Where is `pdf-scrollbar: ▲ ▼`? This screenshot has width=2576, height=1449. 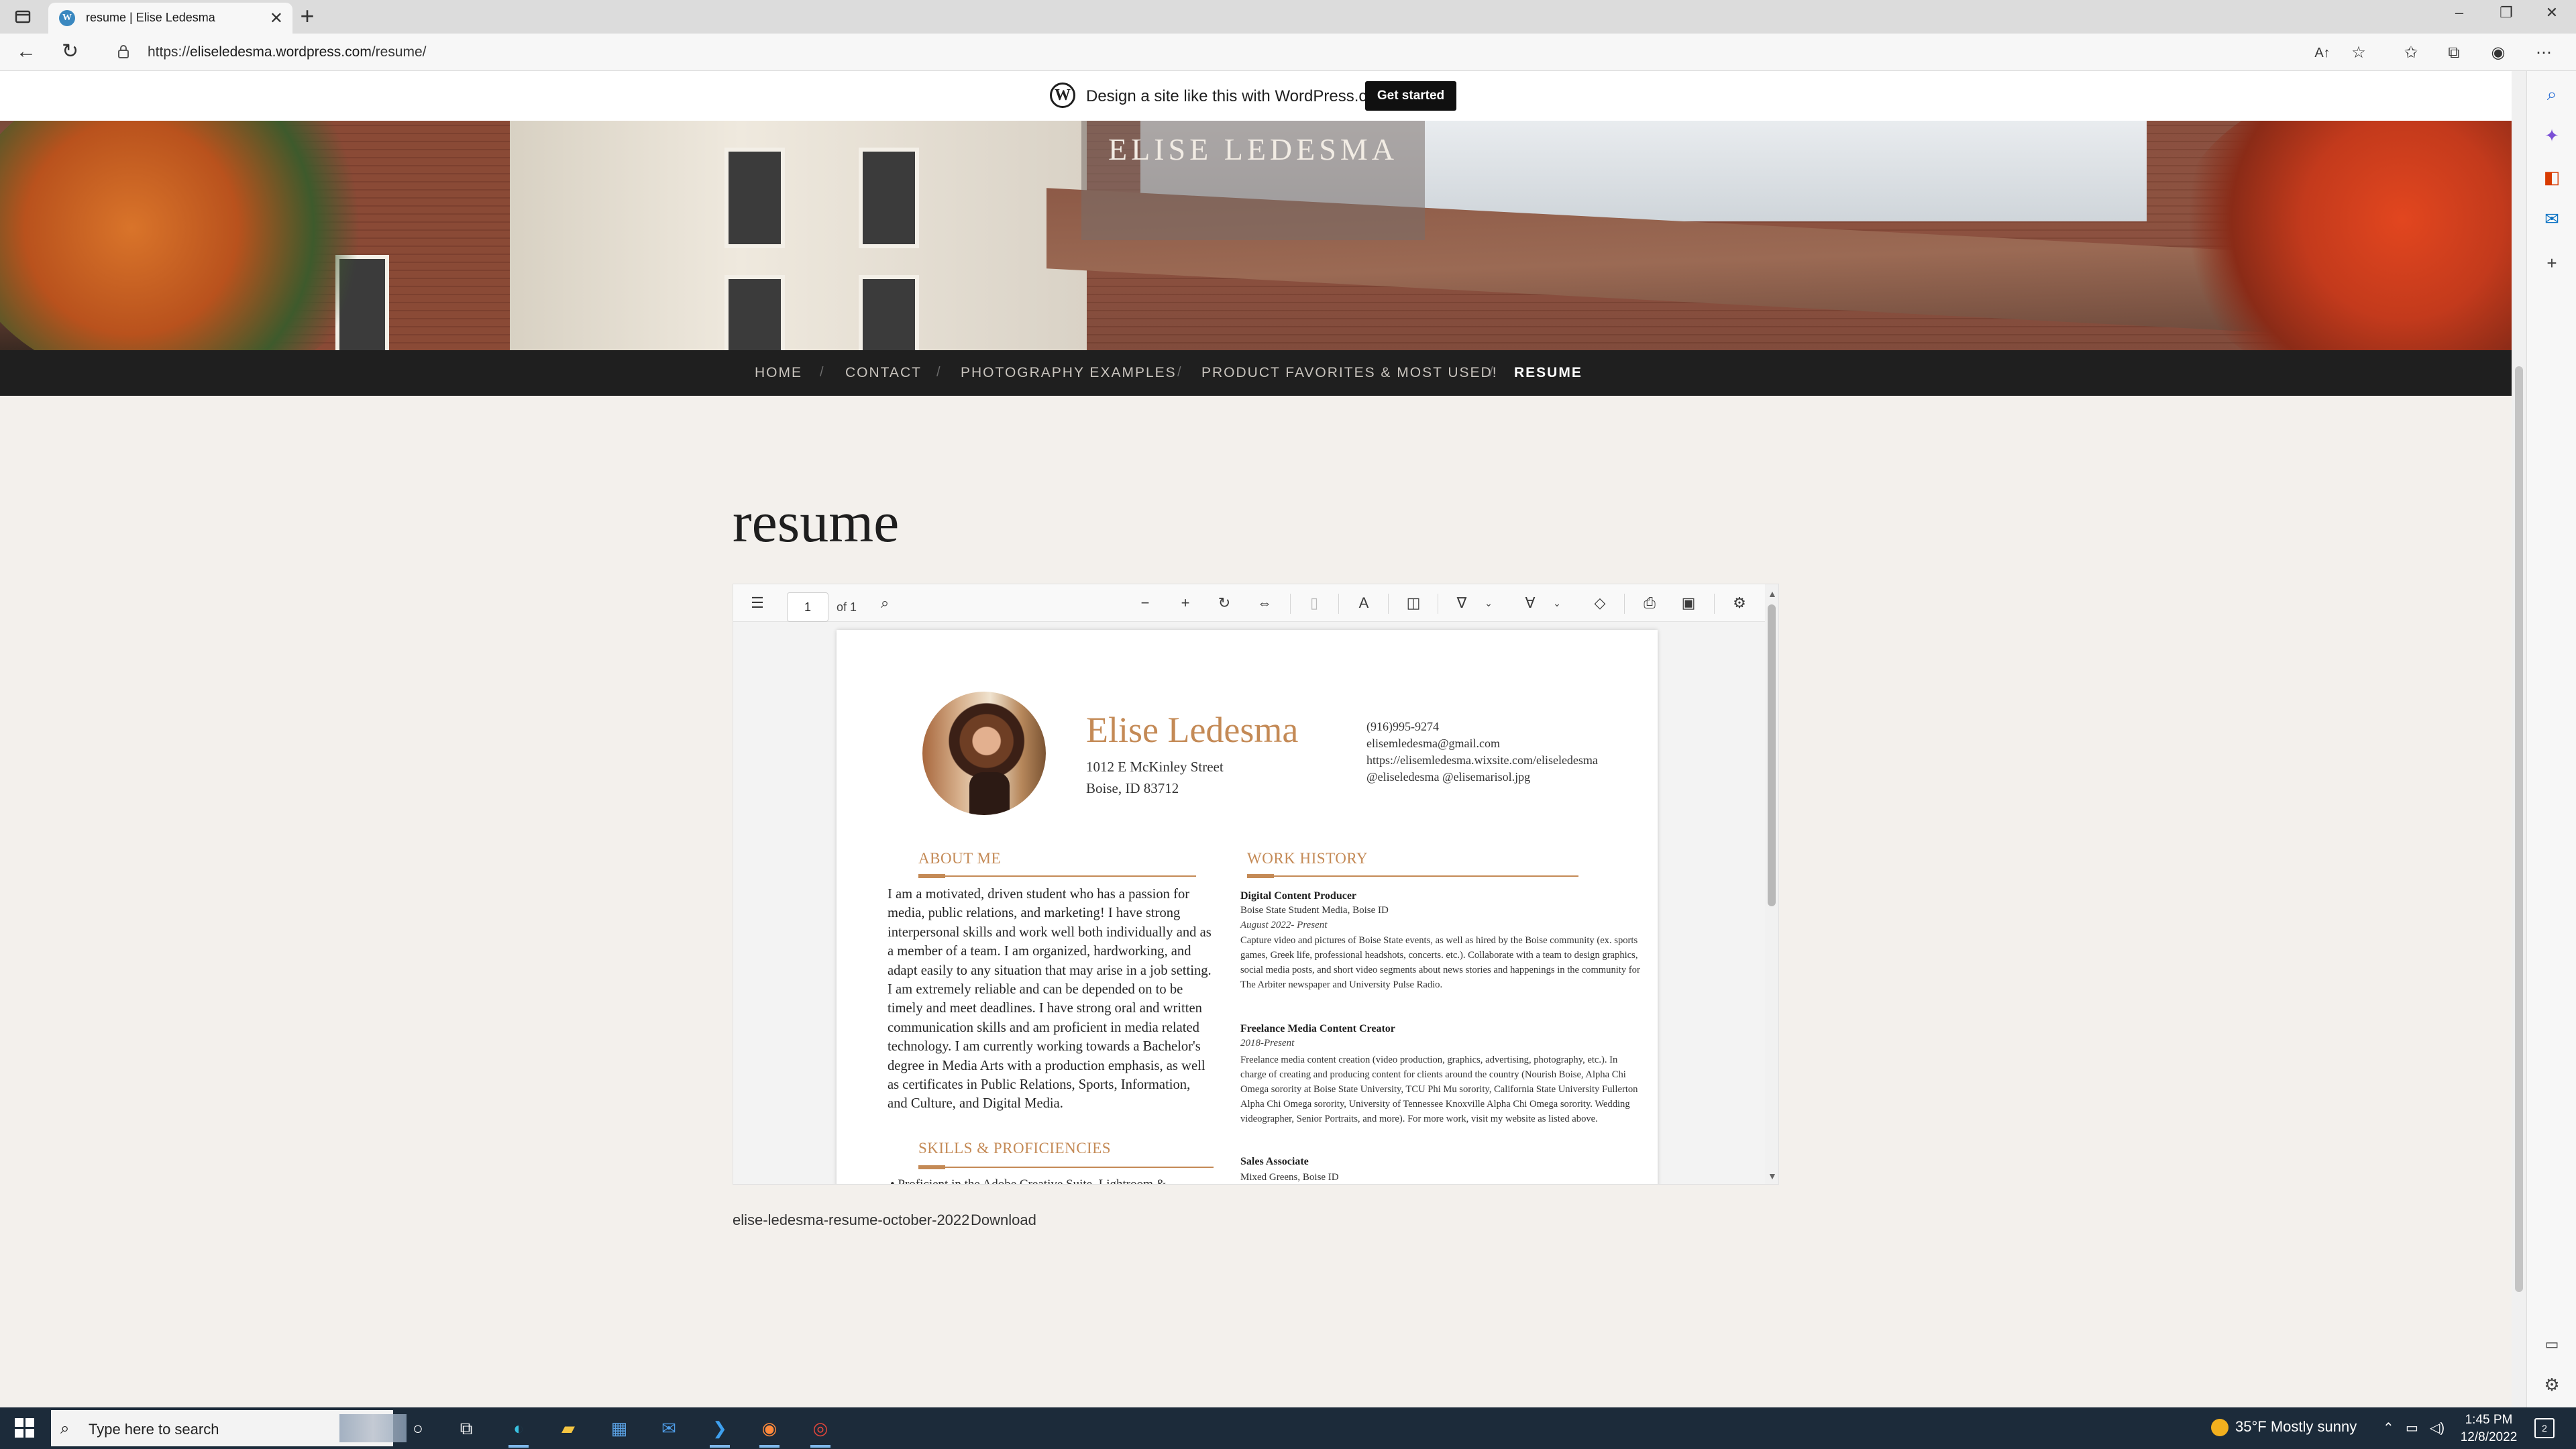
pdf-scrollbar: ▲ ▼ is located at coordinates (1771, 884).